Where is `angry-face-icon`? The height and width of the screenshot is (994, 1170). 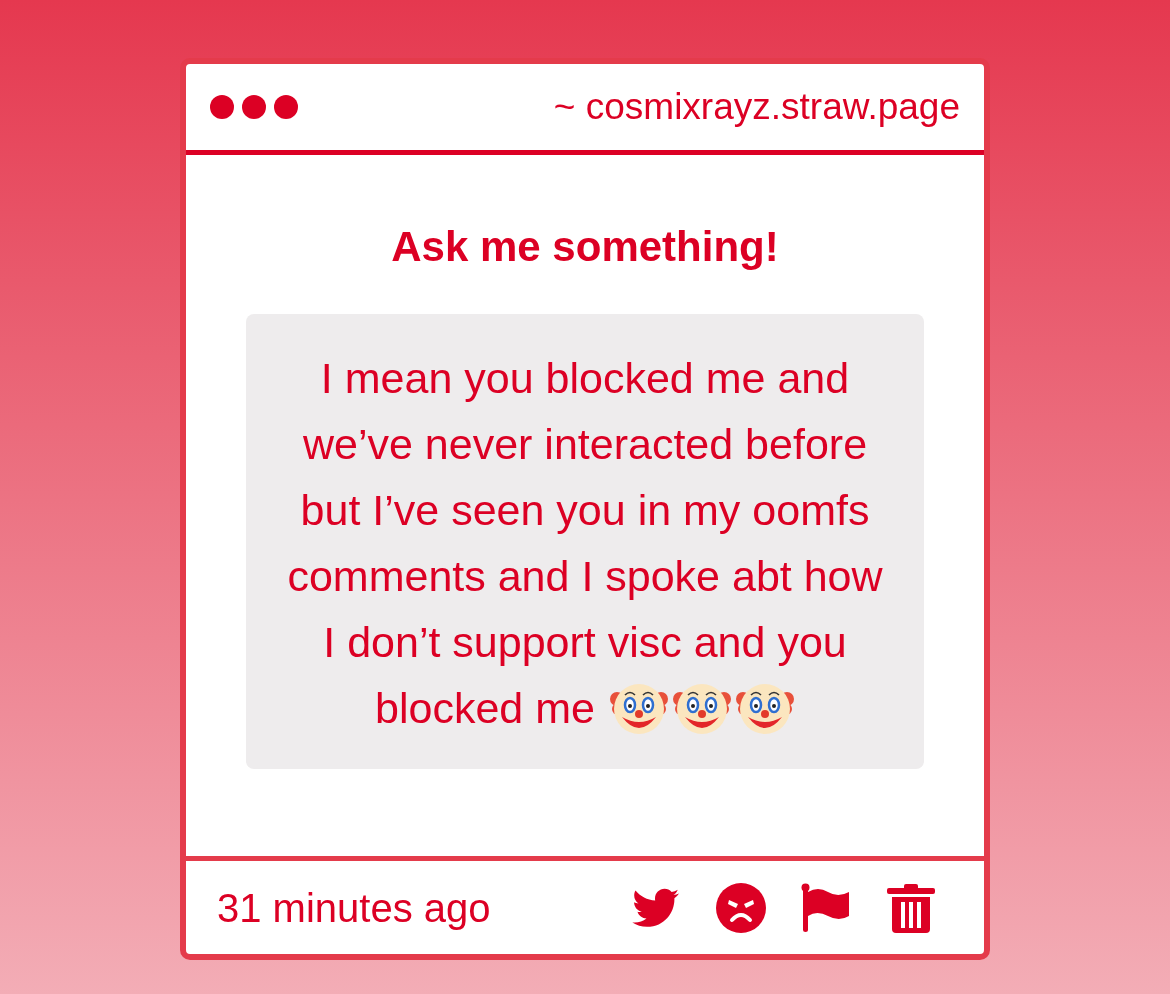 angry-face-icon is located at coordinates (741, 907).